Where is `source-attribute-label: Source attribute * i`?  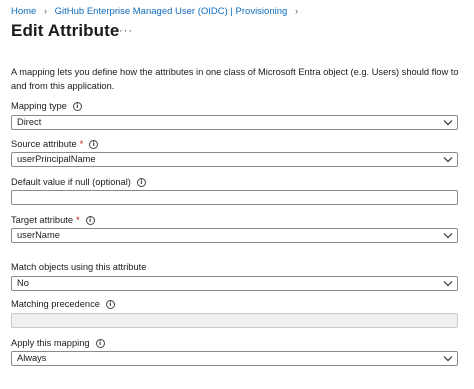
source-attribute-label: Source attribute * i is located at coordinates (55, 144).